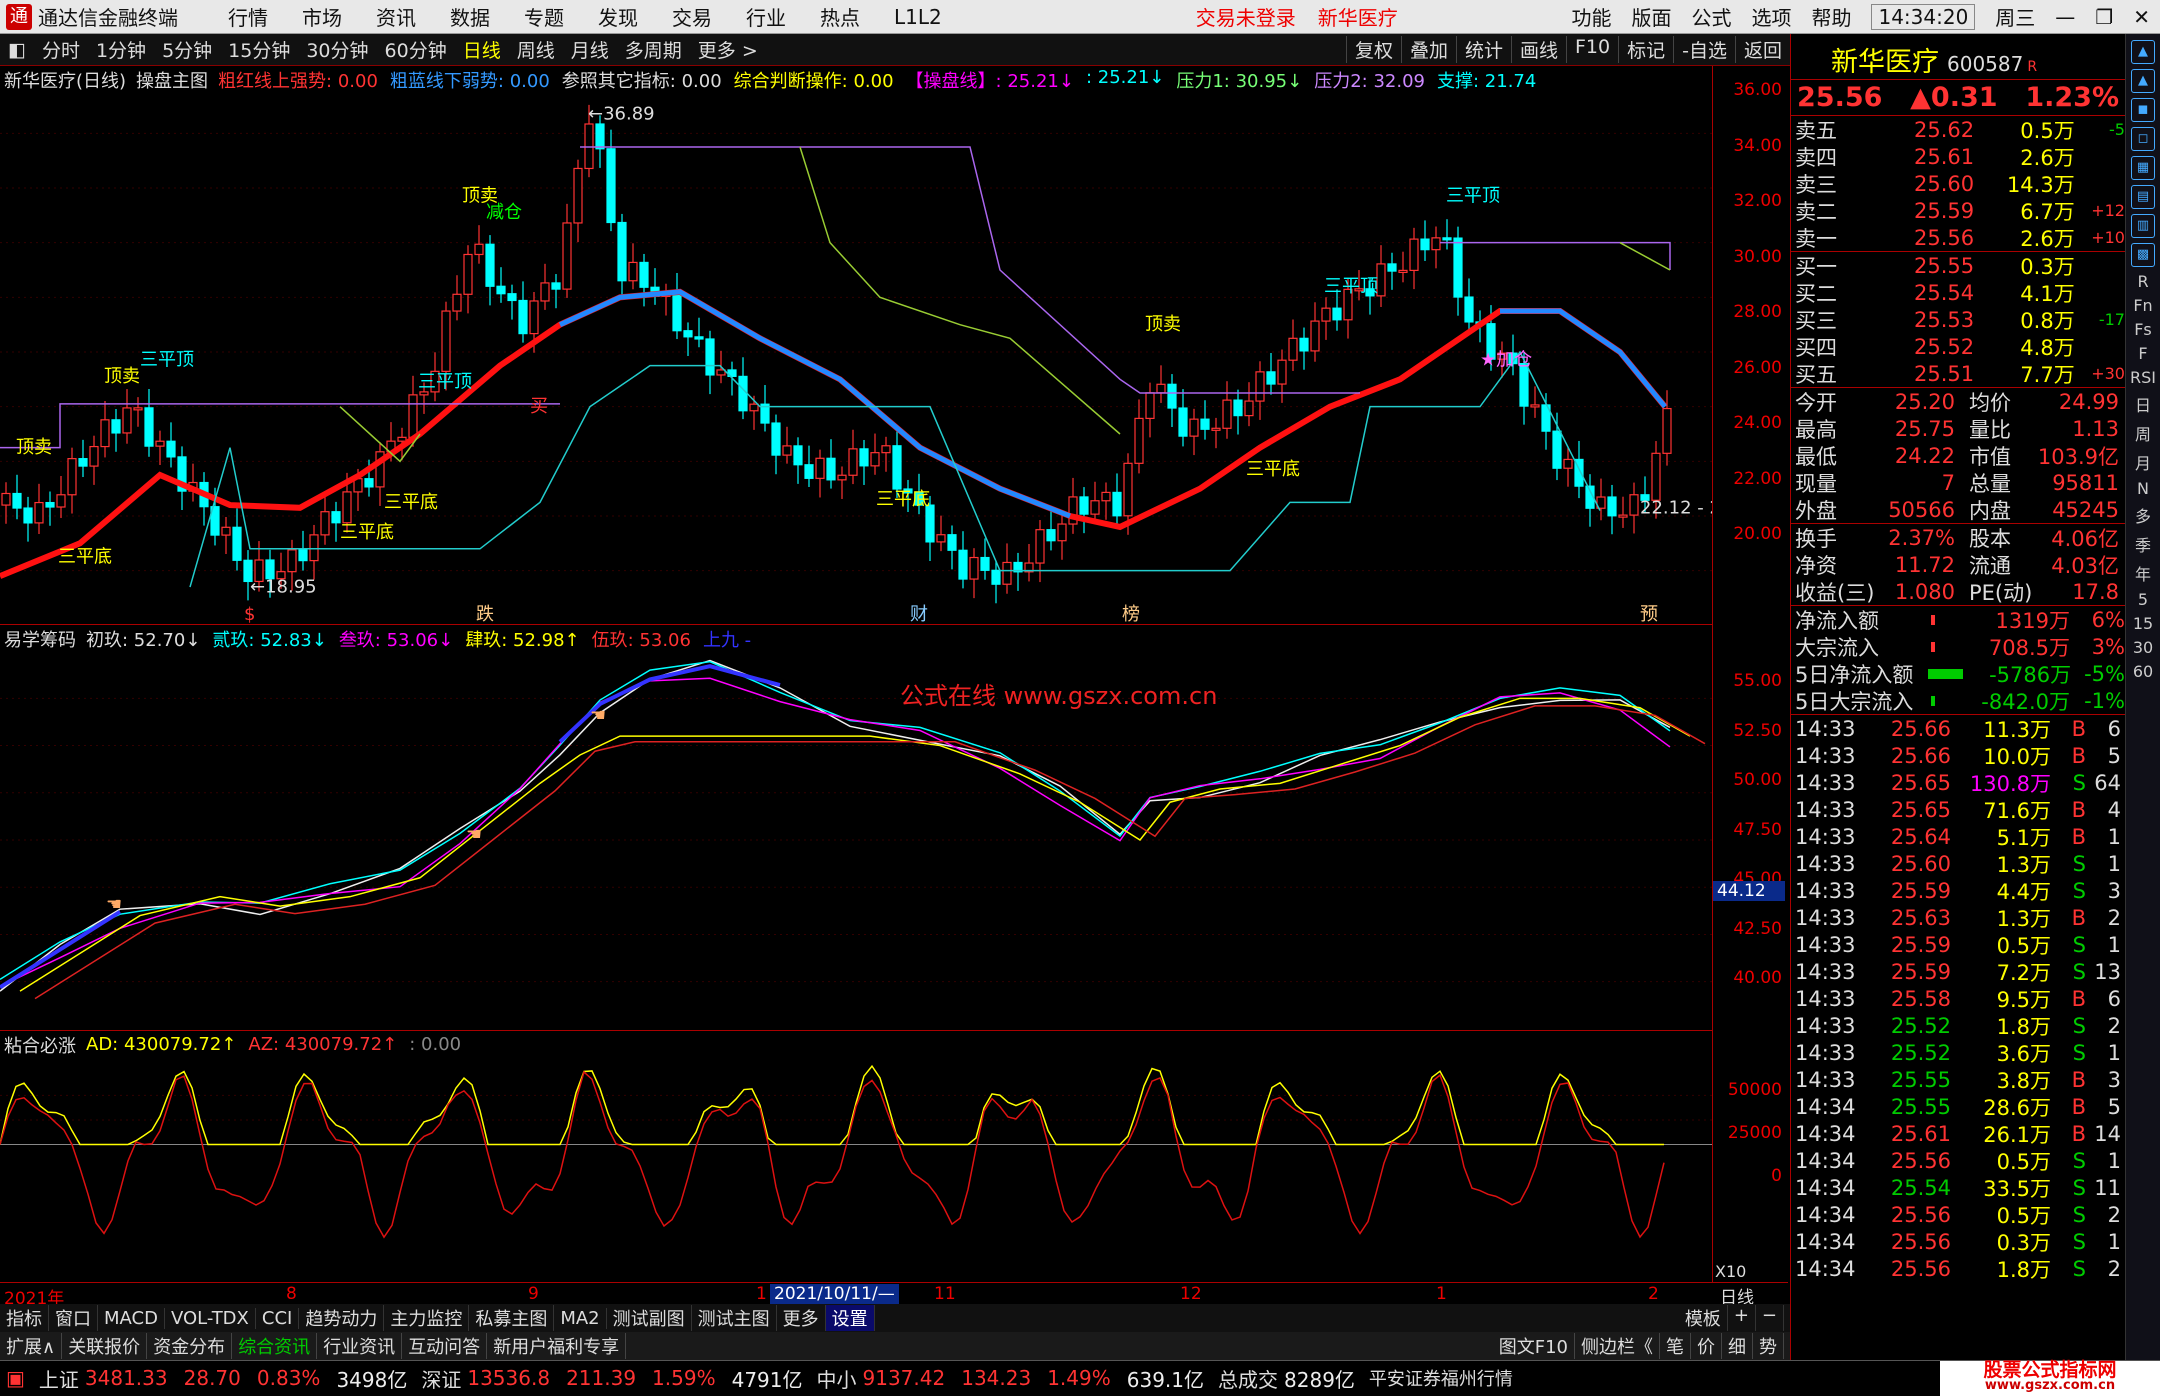 Image resolution: width=2160 pixels, height=1396 pixels. Describe the element at coordinates (1483, 49) in the screenshot. I see `toolbar-button: 统计` at that location.